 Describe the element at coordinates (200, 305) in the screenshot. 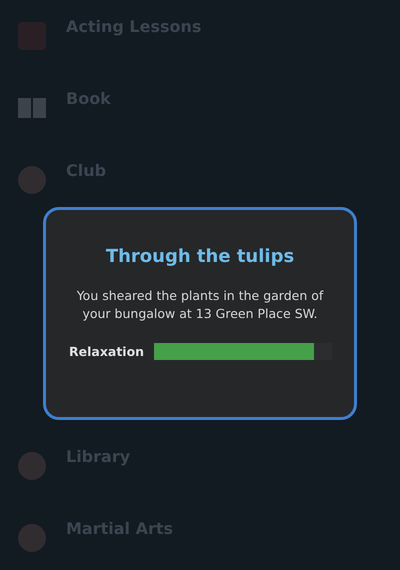

I see `dialog-message: You sheared the plants in the garden of your bungalow at 13 Green Place SW.` at that location.